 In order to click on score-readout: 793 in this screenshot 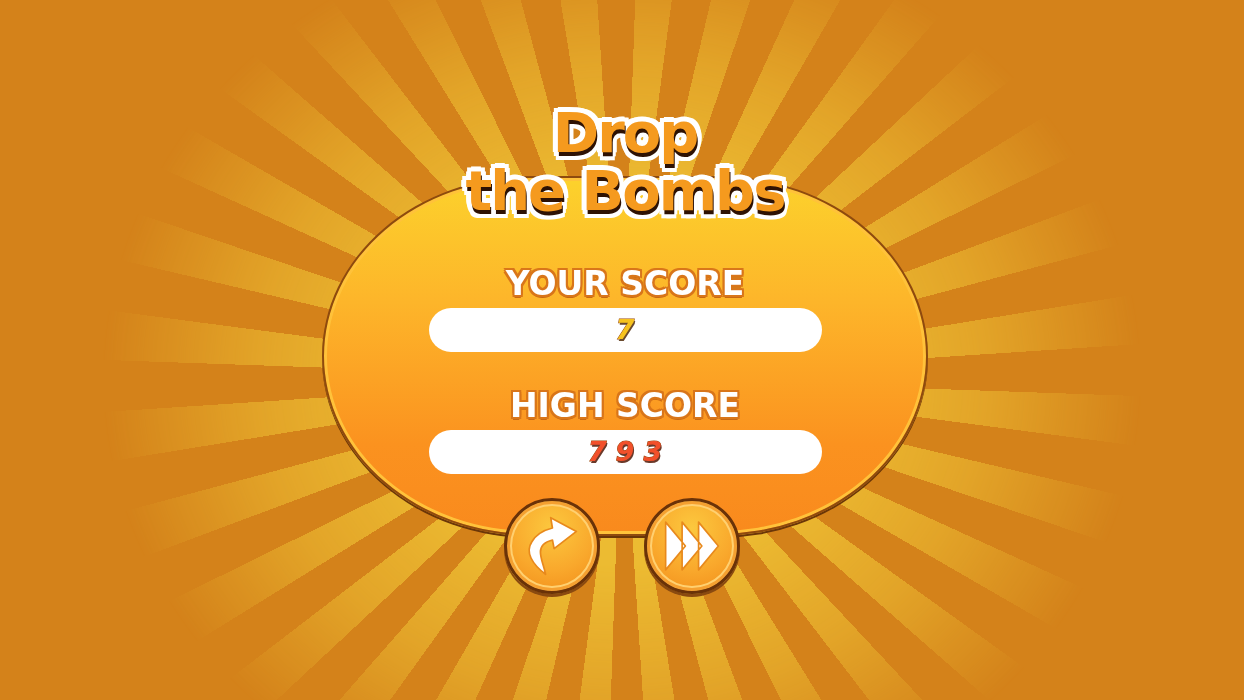, I will do `click(625, 452)`.